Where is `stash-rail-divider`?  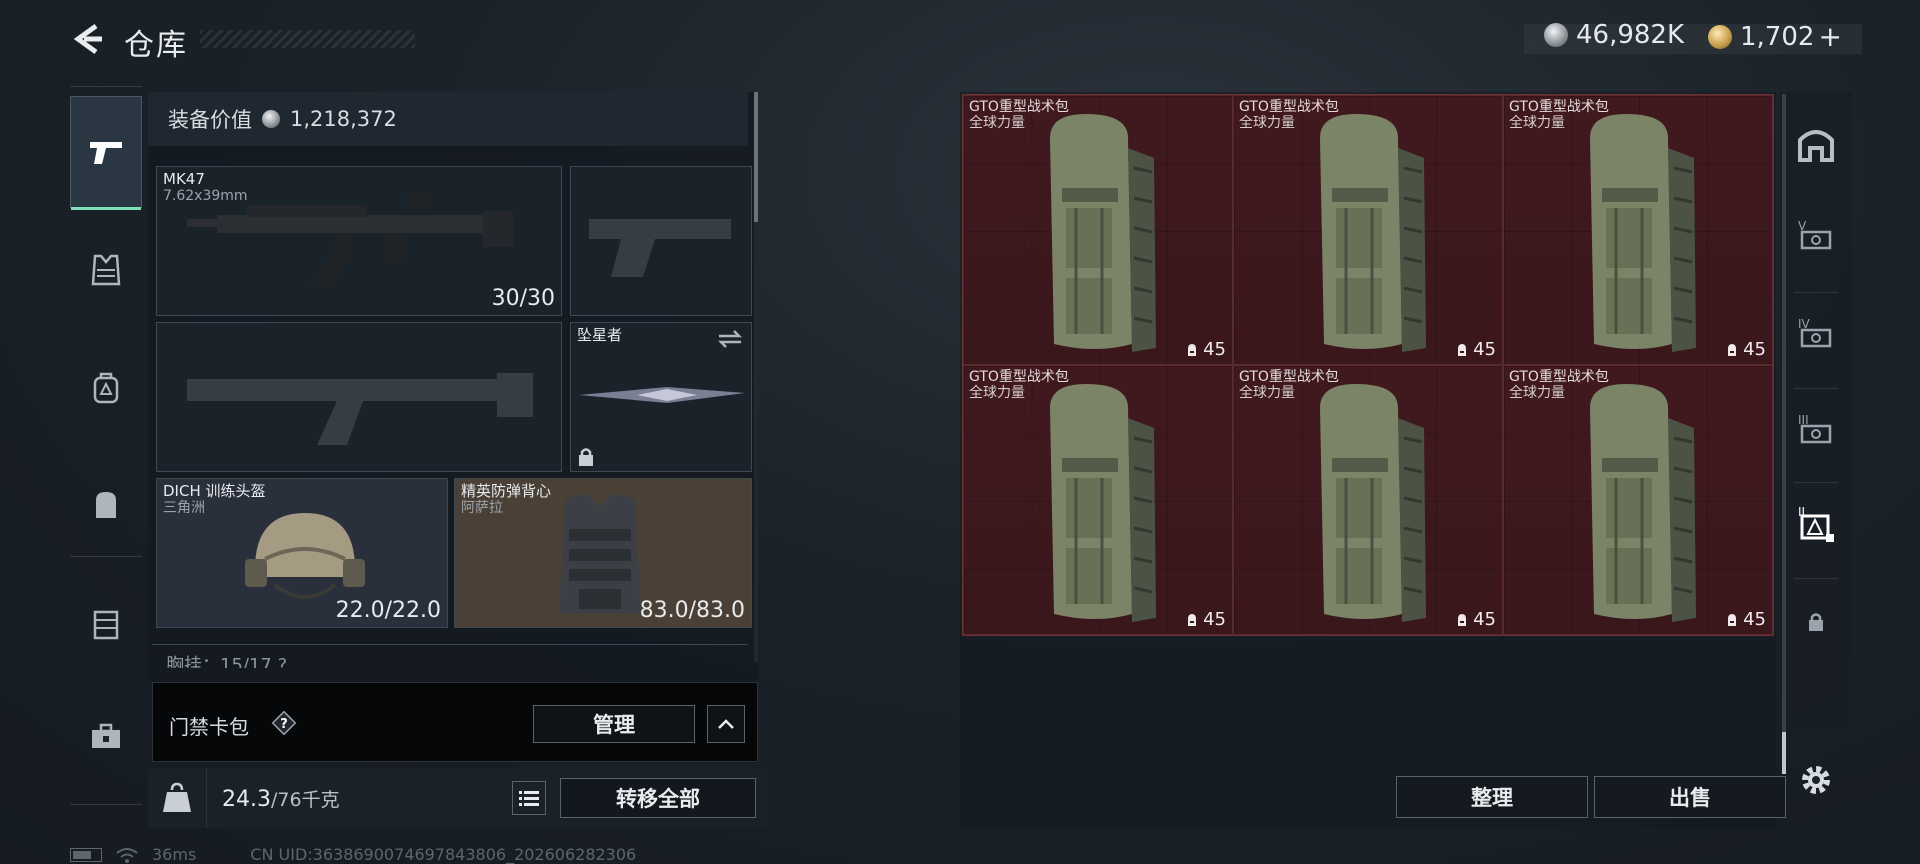 stash-rail-divider is located at coordinates (1816, 292).